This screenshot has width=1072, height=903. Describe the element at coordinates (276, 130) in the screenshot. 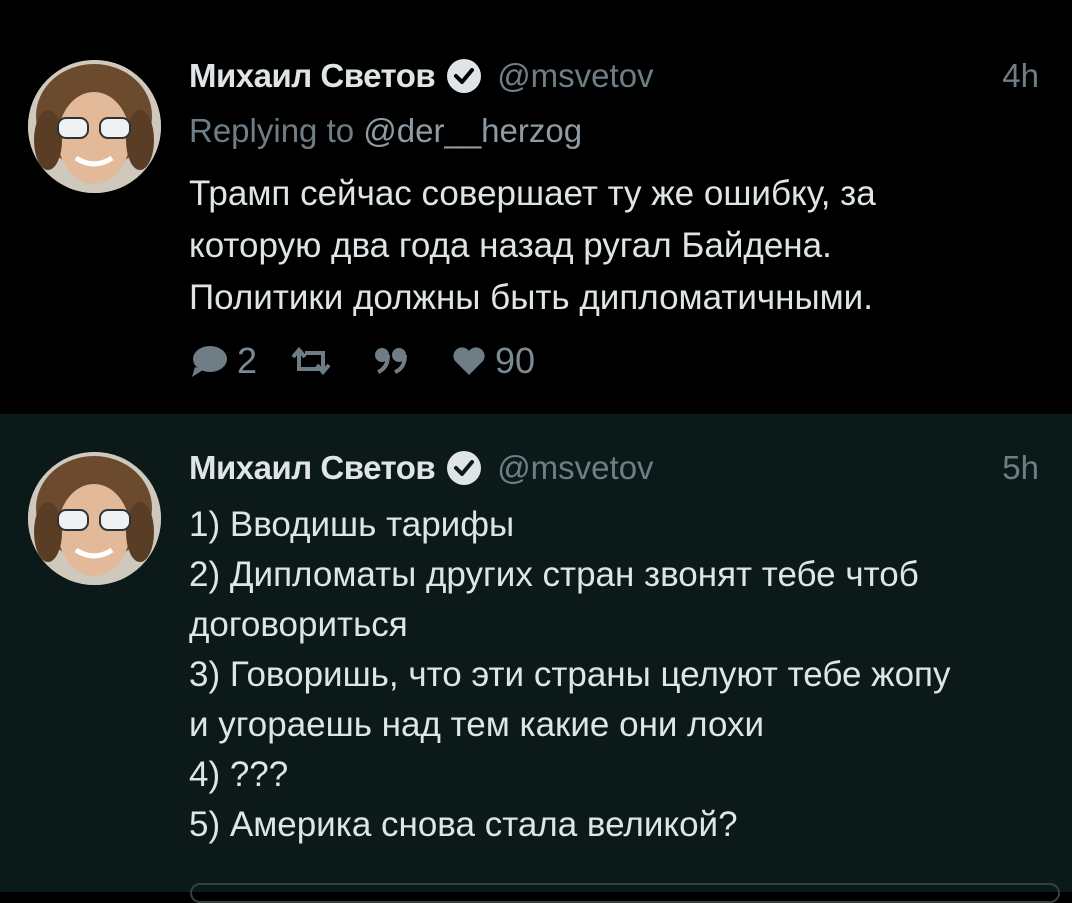

I see `replying-to-label: Replying to` at that location.